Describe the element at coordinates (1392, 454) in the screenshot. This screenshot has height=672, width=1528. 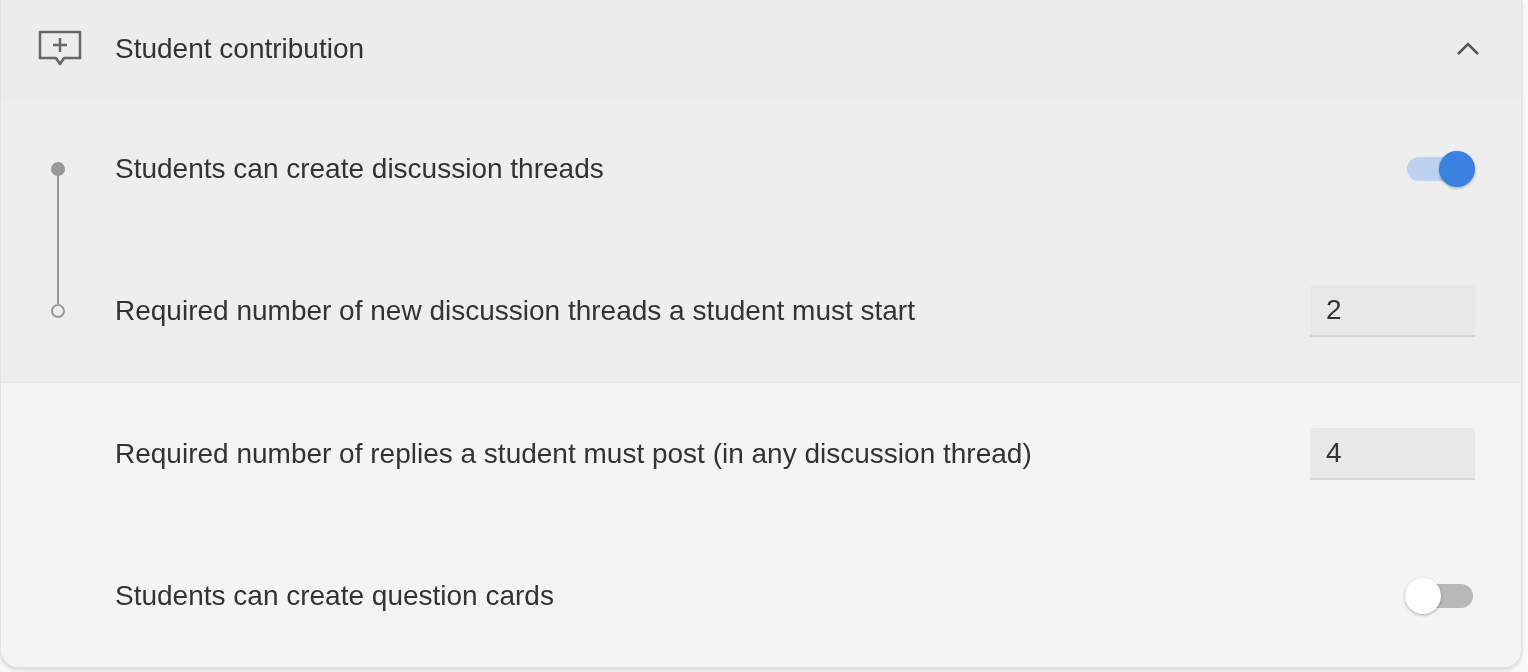
I see `number-field: 4` at that location.